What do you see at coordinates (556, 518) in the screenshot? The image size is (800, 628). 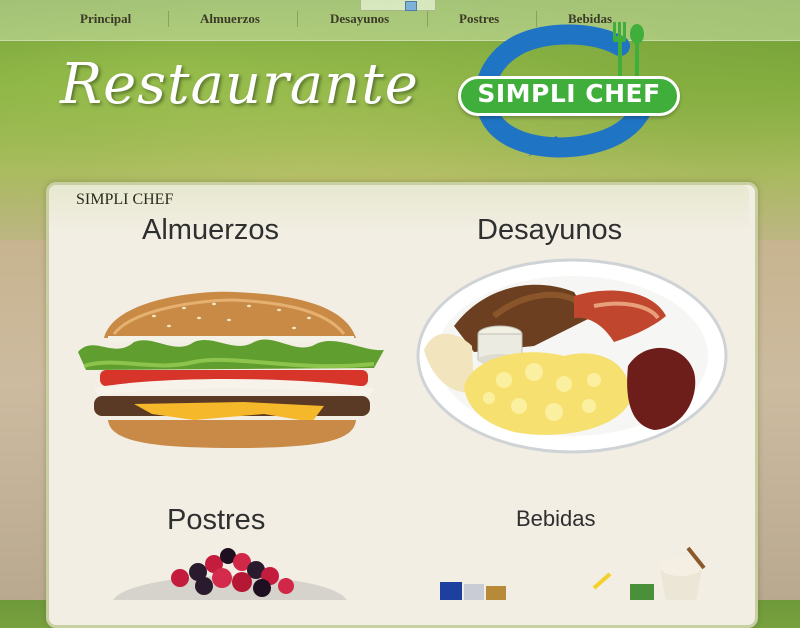 I see `category-title-bebidas: Bebidas` at bounding box center [556, 518].